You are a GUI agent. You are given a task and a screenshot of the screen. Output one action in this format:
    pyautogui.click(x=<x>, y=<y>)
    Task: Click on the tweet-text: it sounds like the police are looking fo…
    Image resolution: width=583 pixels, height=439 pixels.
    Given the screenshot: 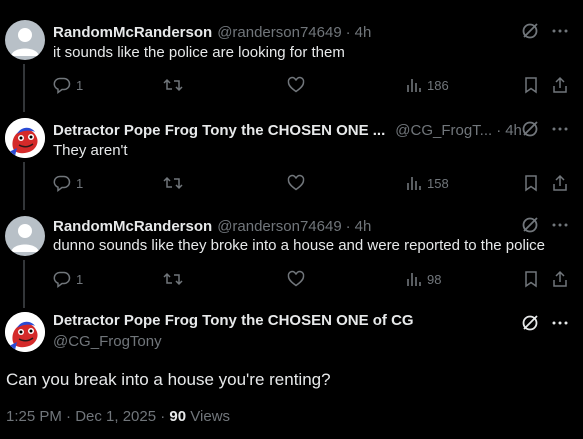 What is the action you would take?
    pyautogui.click(x=199, y=52)
    